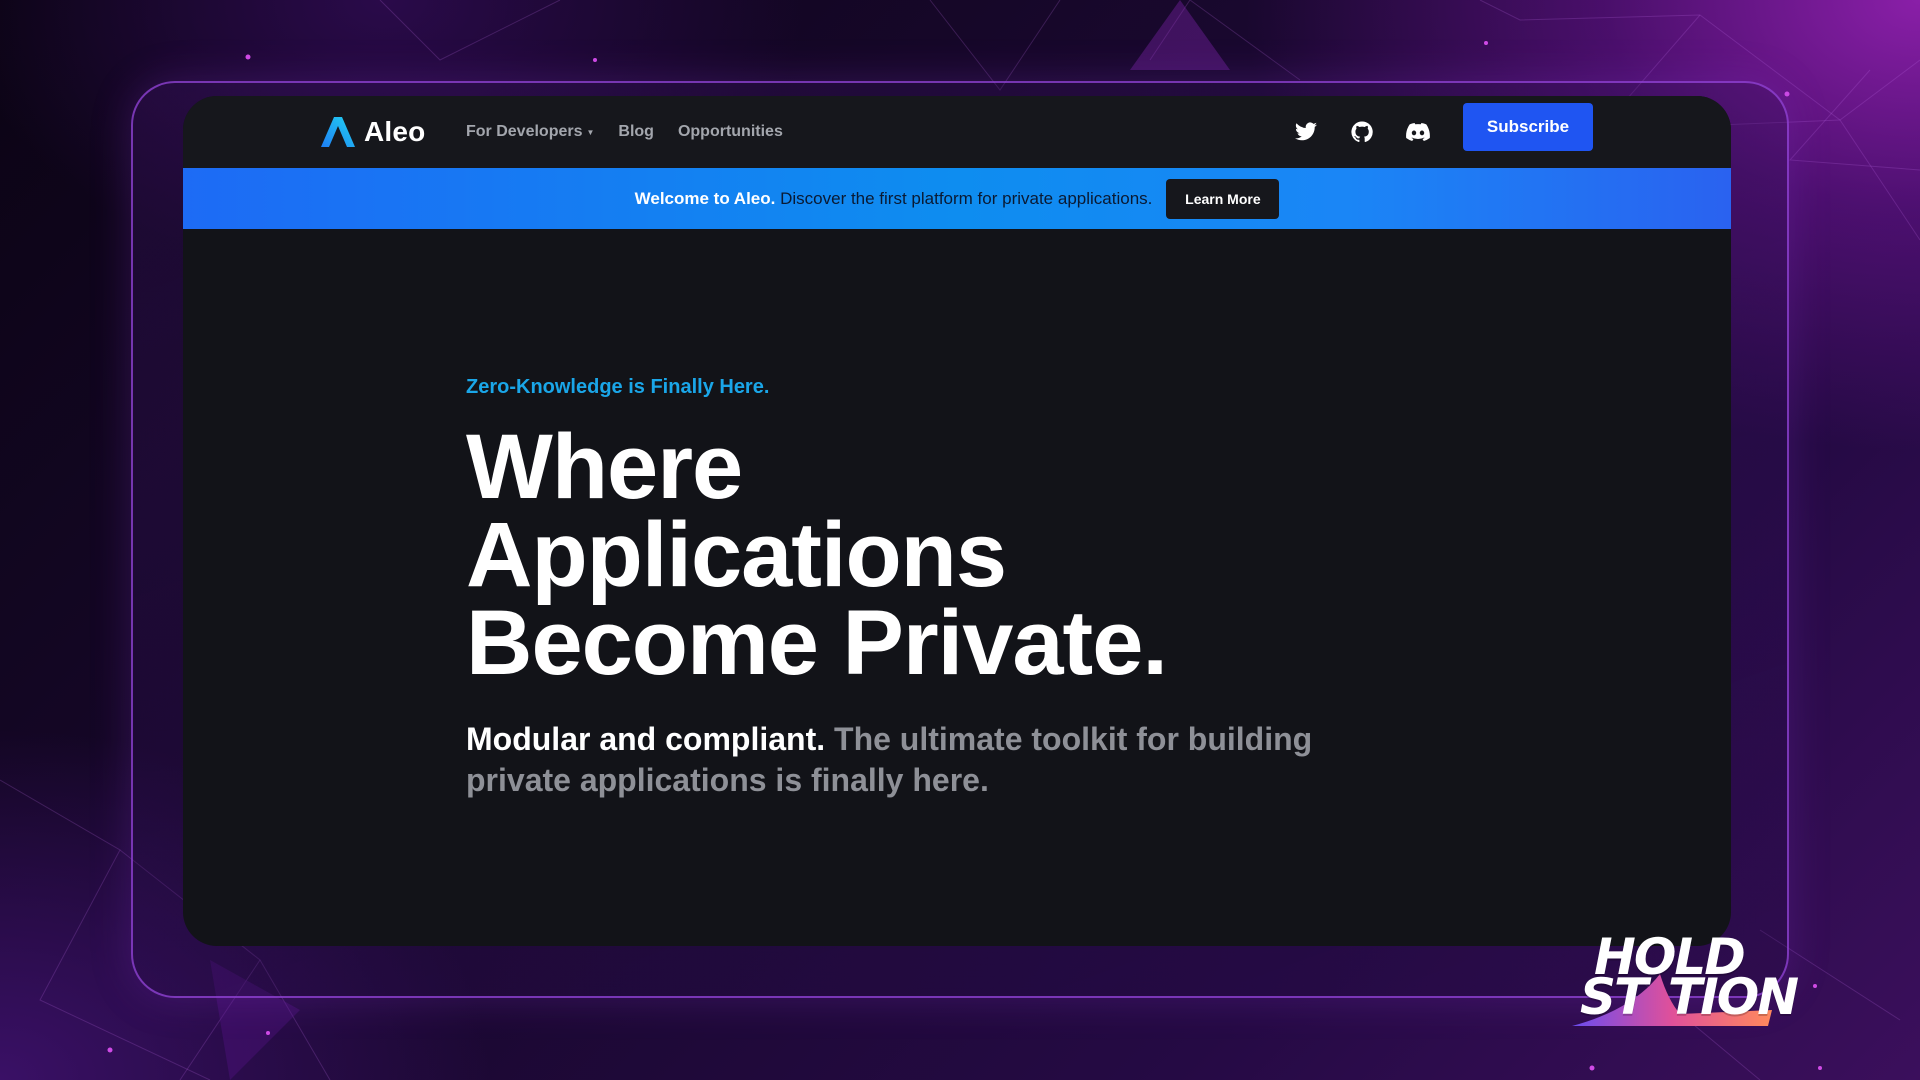 The width and height of the screenshot is (1920, 1080). Describe the element at coordinates (604, 467) in the screenshot. I see `headline-line: Where` at that location.